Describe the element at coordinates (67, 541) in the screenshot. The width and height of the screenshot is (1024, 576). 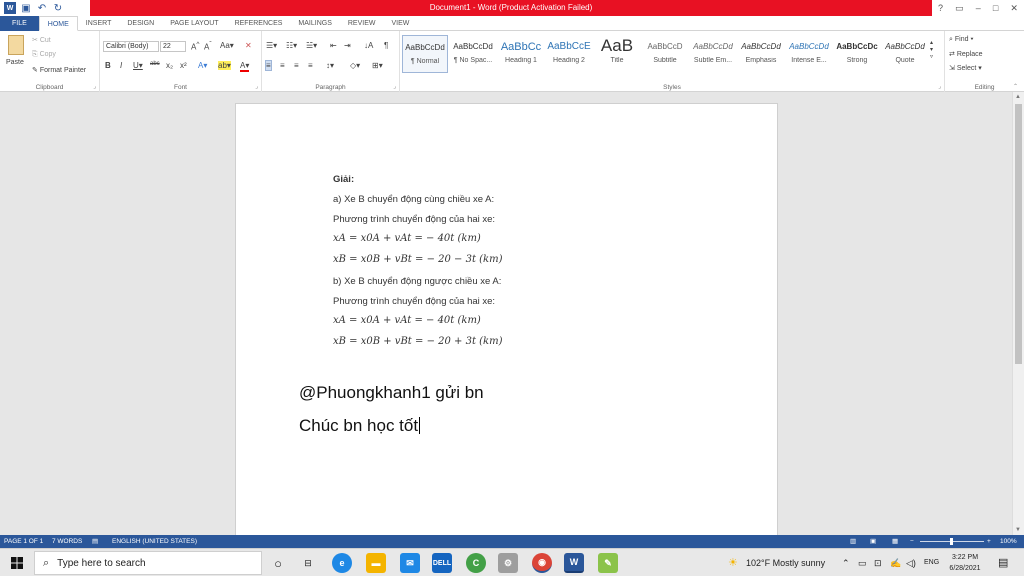
I see `word-count: 7 WORDS` at that location.